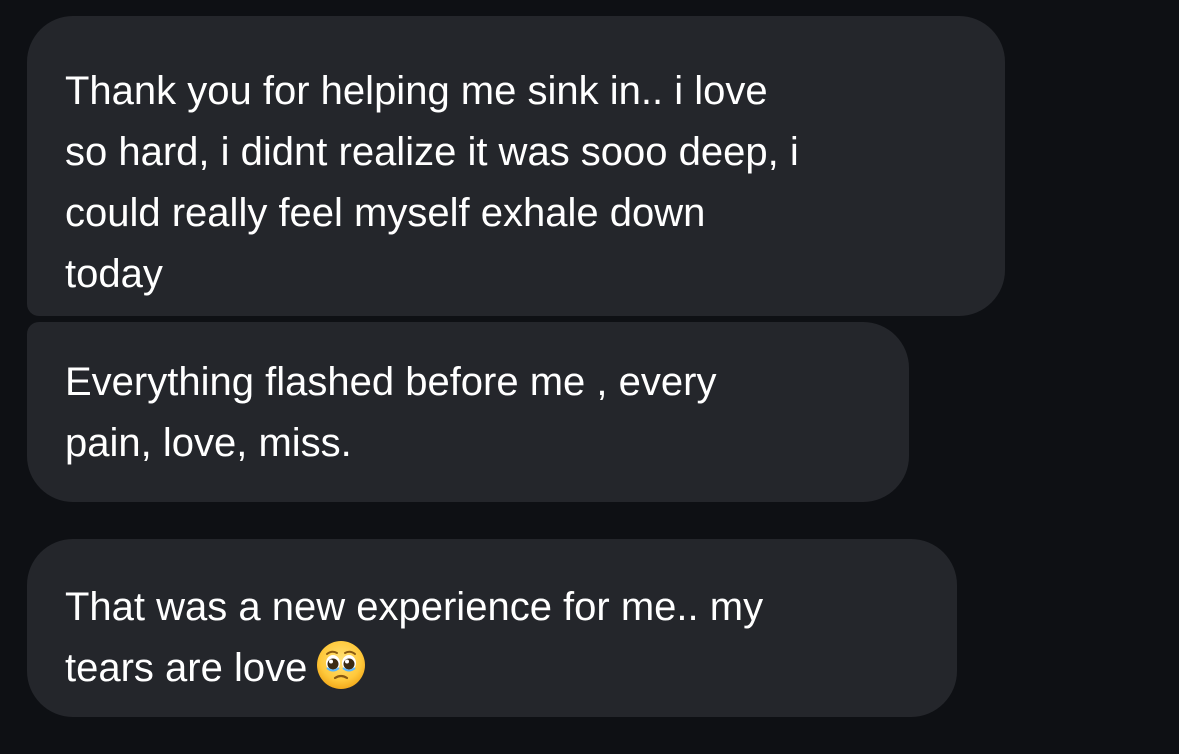  I want to click on message-line: could really feel myself exhale down, so click(385, 213).